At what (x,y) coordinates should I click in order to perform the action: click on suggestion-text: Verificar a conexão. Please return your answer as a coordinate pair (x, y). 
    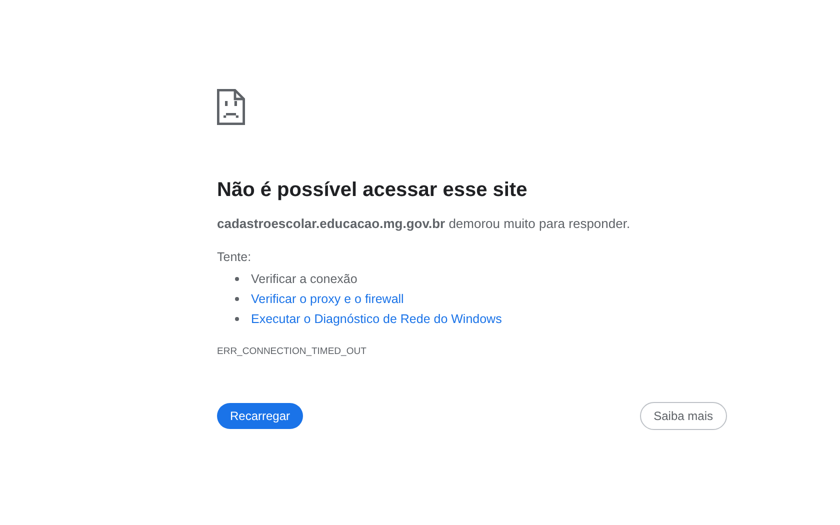
    Looking at the image, I should click on (304, 279).